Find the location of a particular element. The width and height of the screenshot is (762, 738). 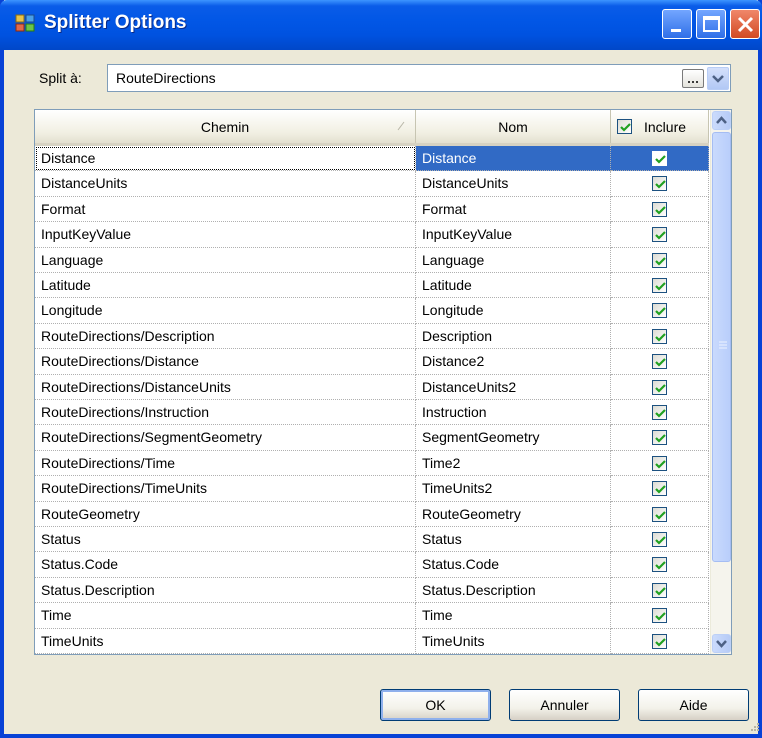

table-row: Format Format is located at coordinates (372, 209).